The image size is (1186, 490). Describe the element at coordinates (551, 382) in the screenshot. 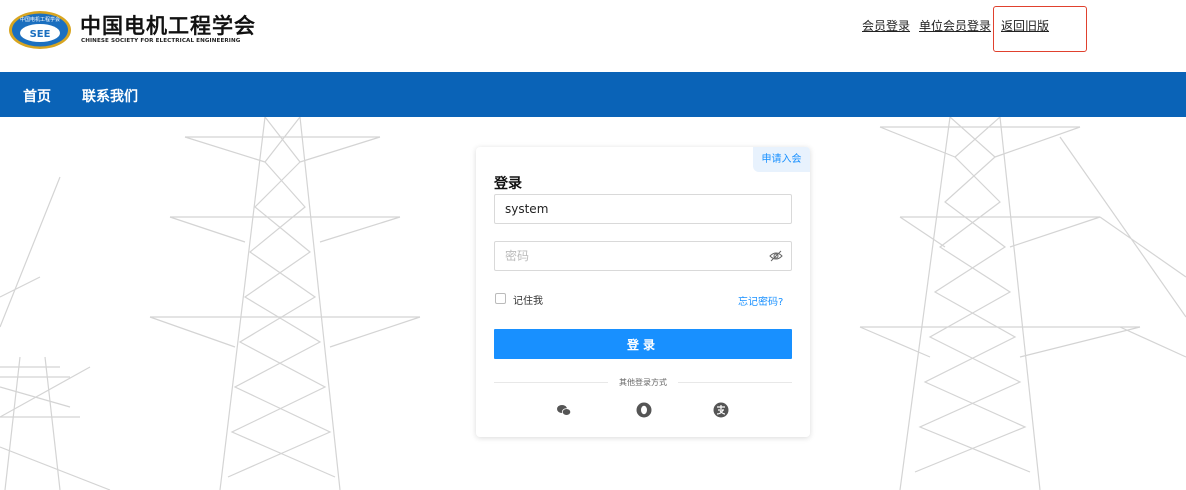

I see `divider-left` at that location.